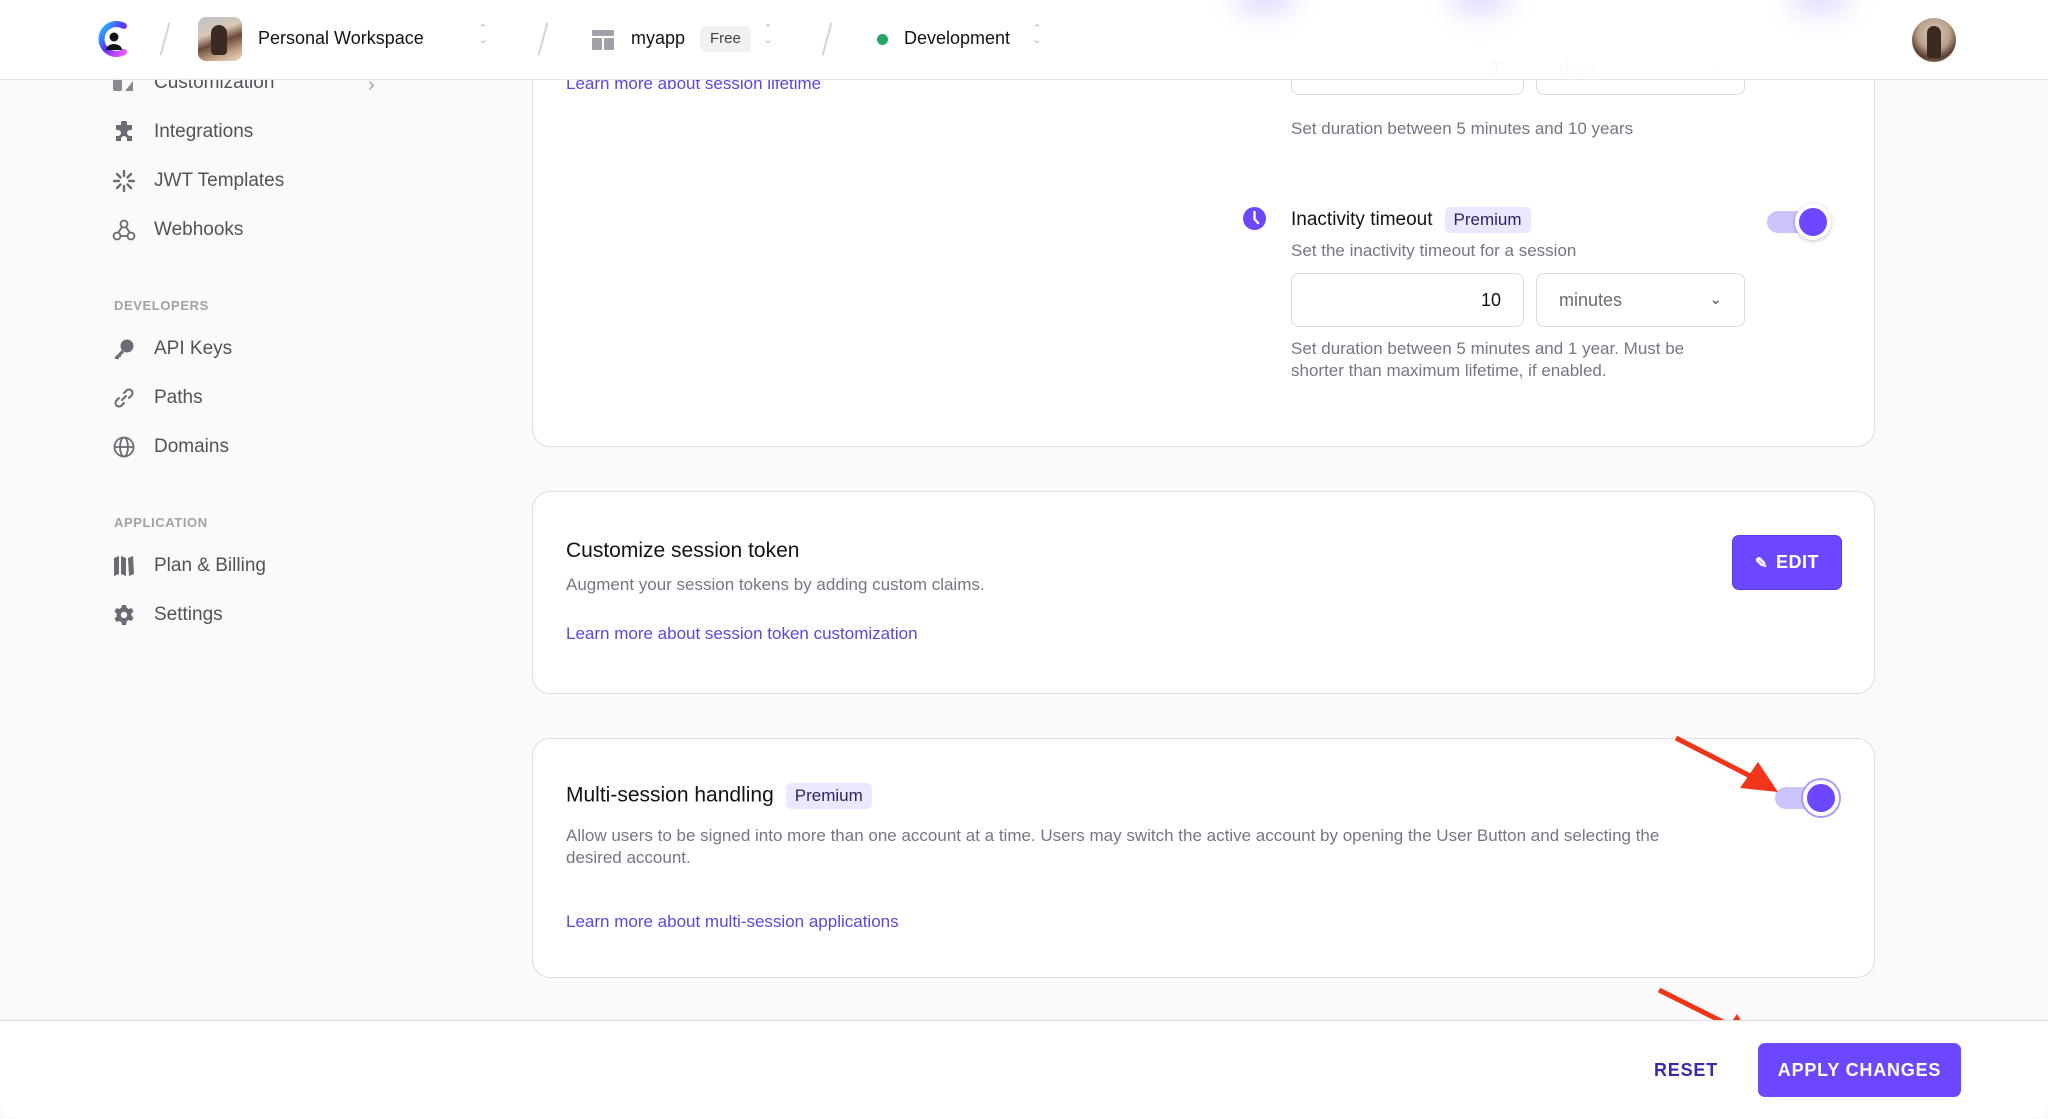 The image size is (2048, 1119). What do you see at coordinates (882, 39) in the screenshot?
I see `environment-status-dot` at bounding box center [882, 39].